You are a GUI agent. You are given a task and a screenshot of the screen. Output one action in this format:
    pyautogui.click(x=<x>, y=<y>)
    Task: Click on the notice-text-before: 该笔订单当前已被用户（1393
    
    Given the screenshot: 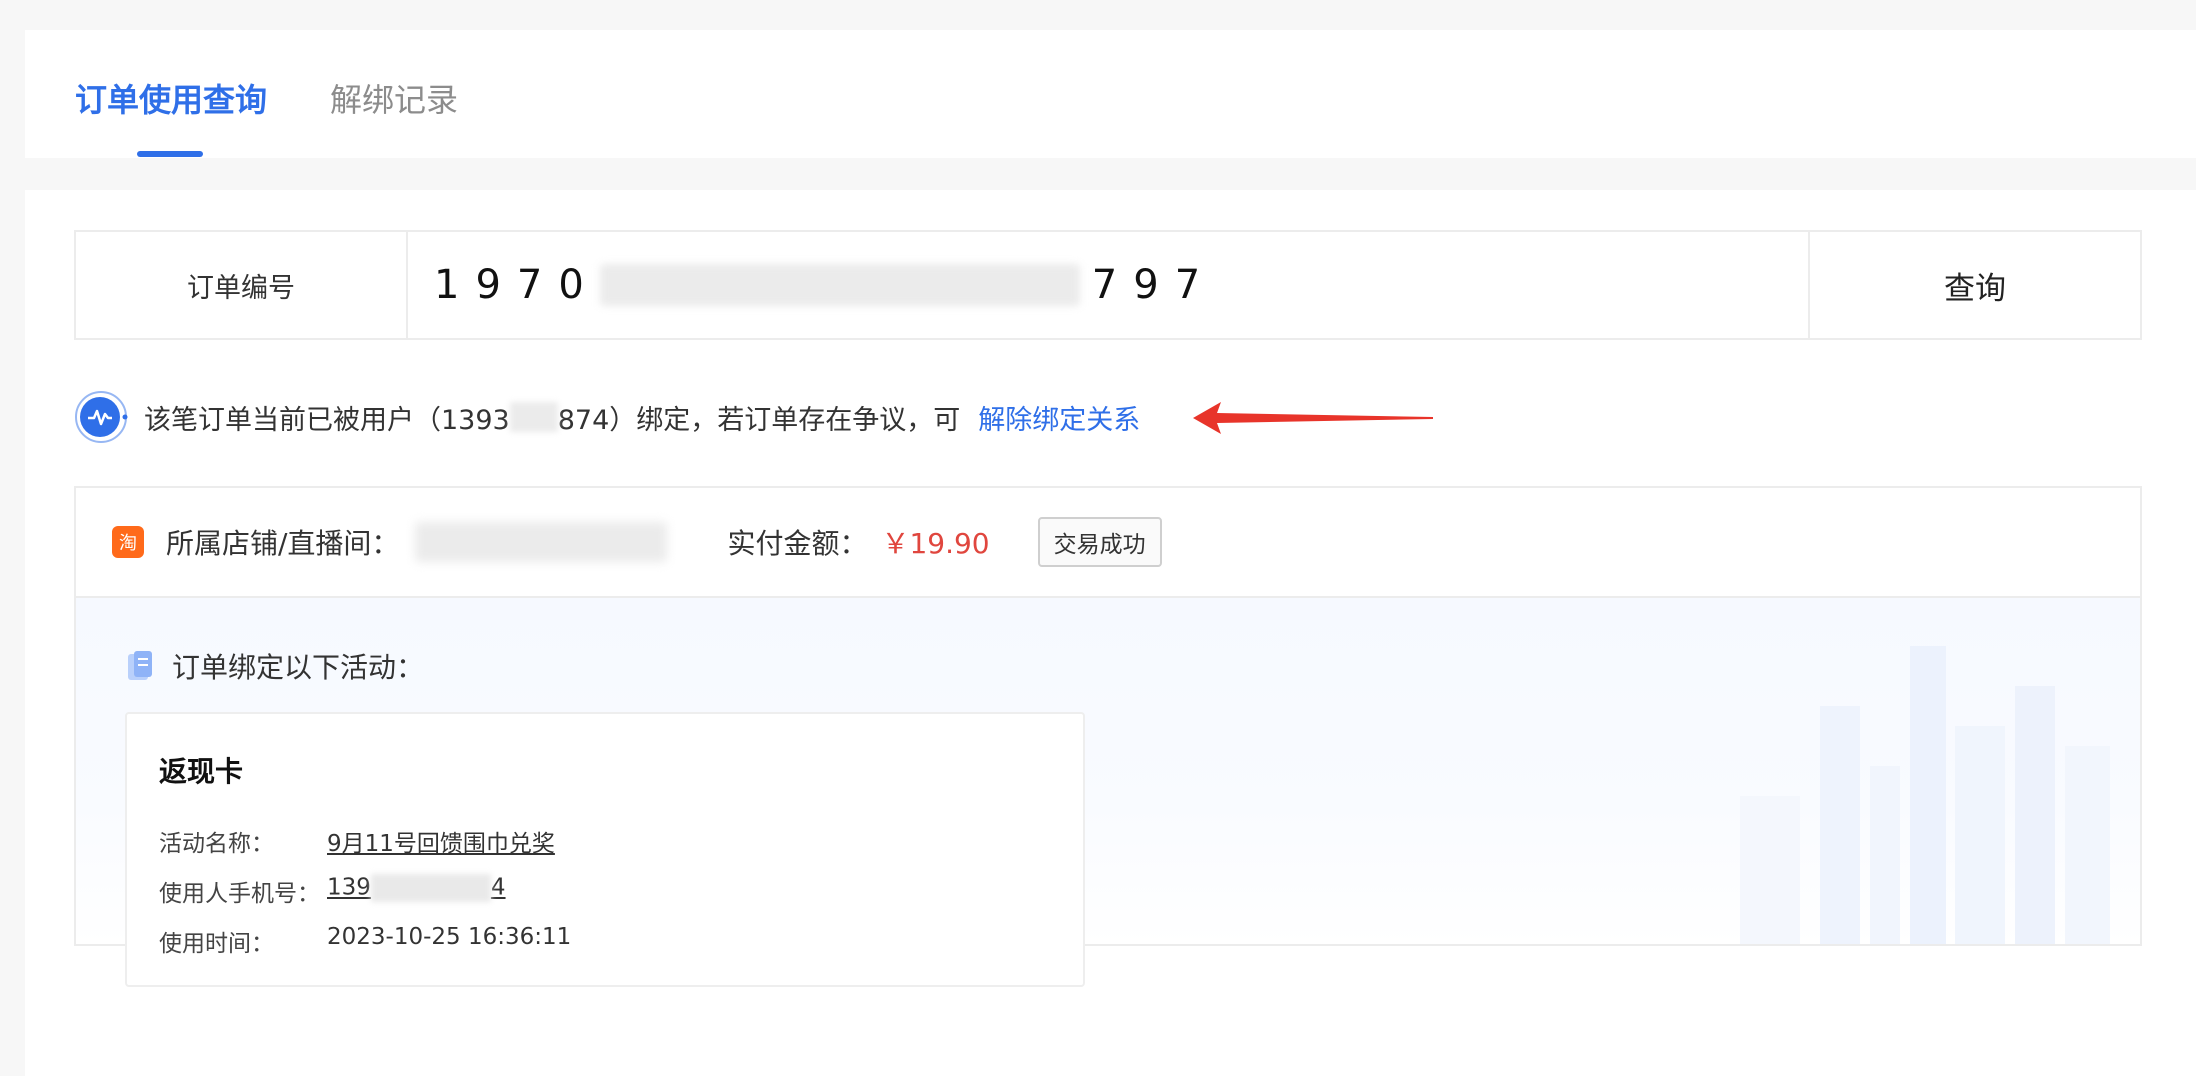 What is the action you would take?
    pyautogui.click(x=327, y=420)
    